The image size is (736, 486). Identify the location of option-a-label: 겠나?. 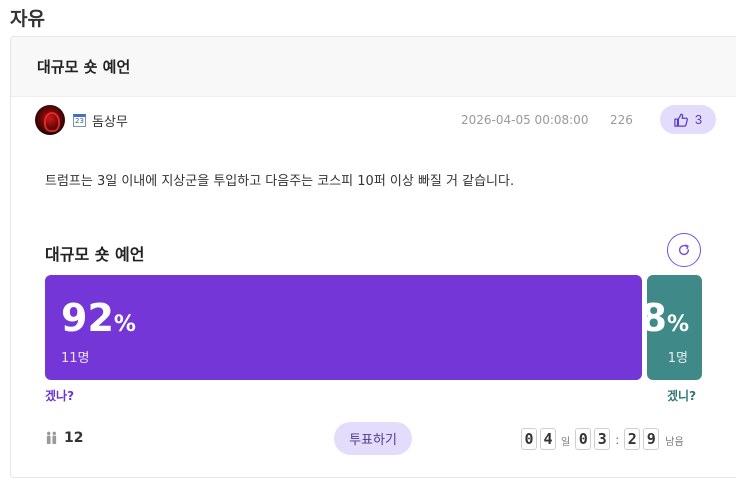
(60, 396).